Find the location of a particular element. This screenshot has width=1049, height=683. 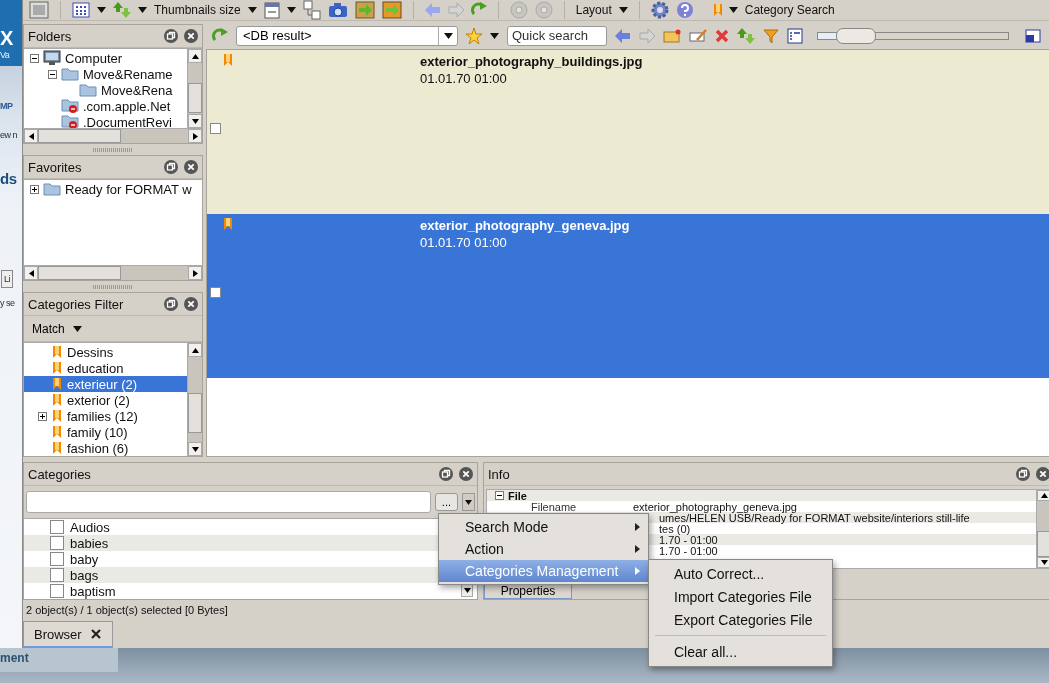

browser-tab: Browser is located at coordinates (68, 634).